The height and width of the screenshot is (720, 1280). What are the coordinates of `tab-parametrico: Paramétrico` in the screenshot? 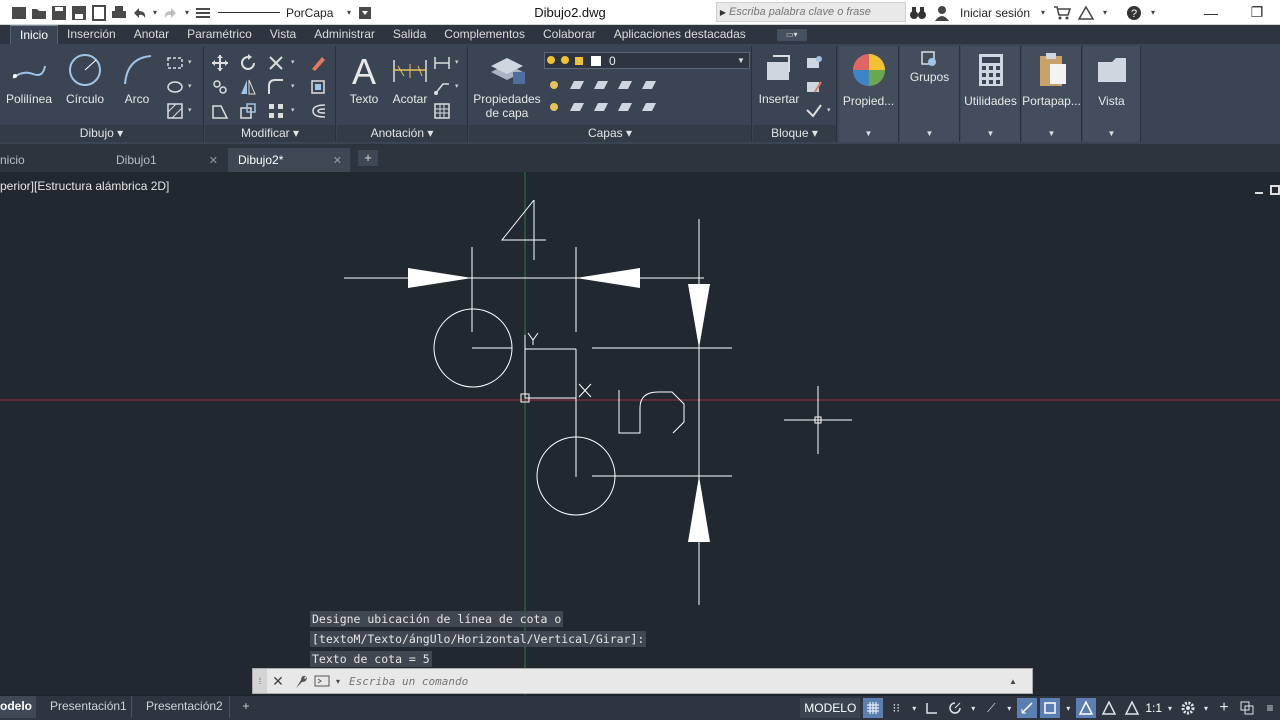 It's located at (219, 34).